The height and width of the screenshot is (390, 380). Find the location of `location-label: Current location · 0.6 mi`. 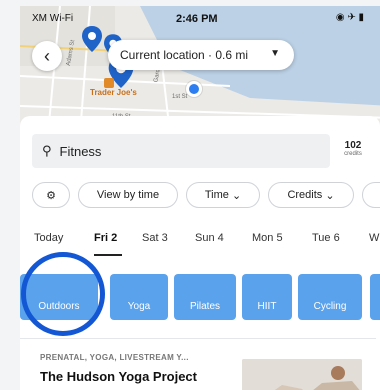

location-label: Current location · 0.6 mi is located at coordinates (184, 55).